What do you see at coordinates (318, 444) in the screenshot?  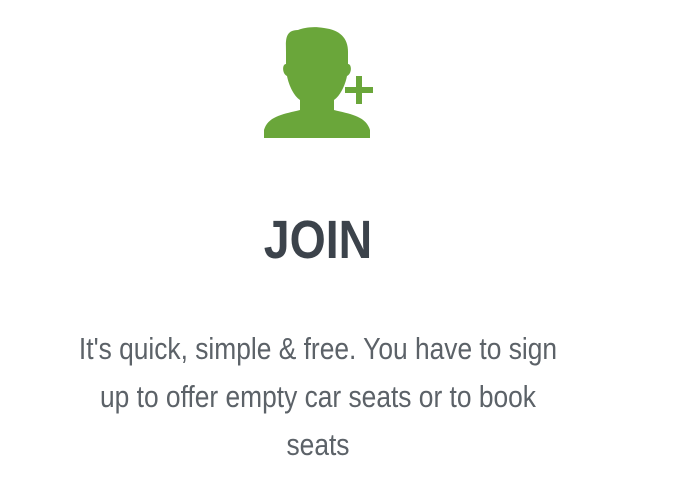 I see `description-line: seats` at bounding box center [318, 444].